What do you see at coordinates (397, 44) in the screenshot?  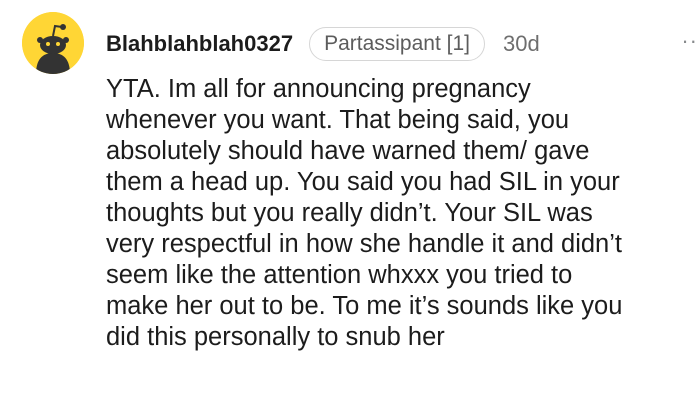 I see `user-flair-badge: Partassipant [1]` at bounding box center [397, 44].